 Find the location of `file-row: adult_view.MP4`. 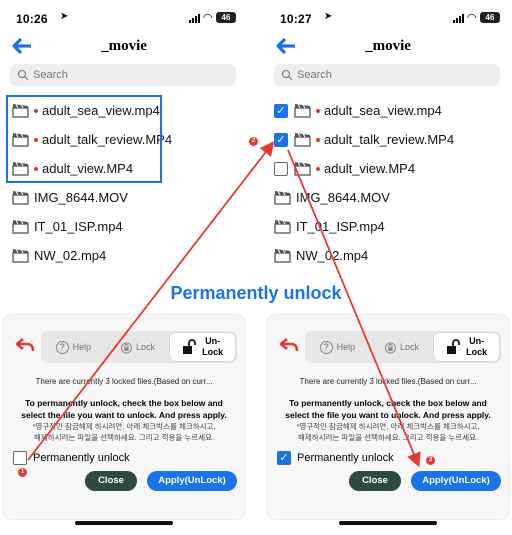

file-row: adult_view.MP4 is located at coordinates (393, 168).